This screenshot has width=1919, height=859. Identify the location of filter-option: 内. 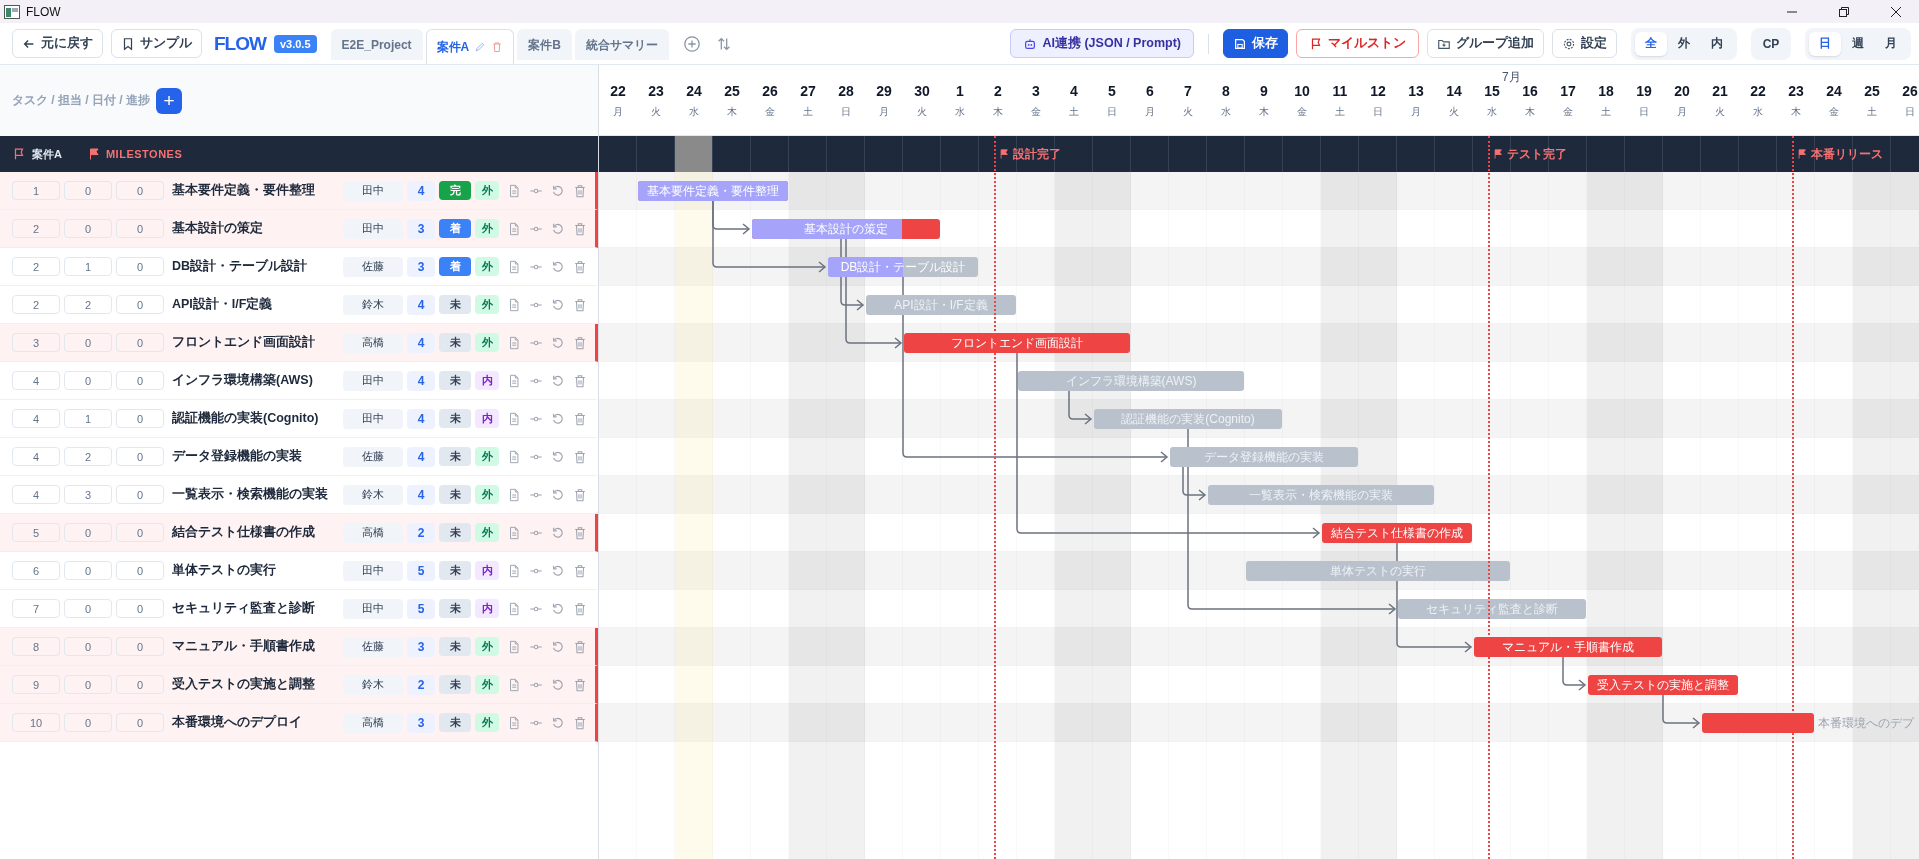
(1717, 43).